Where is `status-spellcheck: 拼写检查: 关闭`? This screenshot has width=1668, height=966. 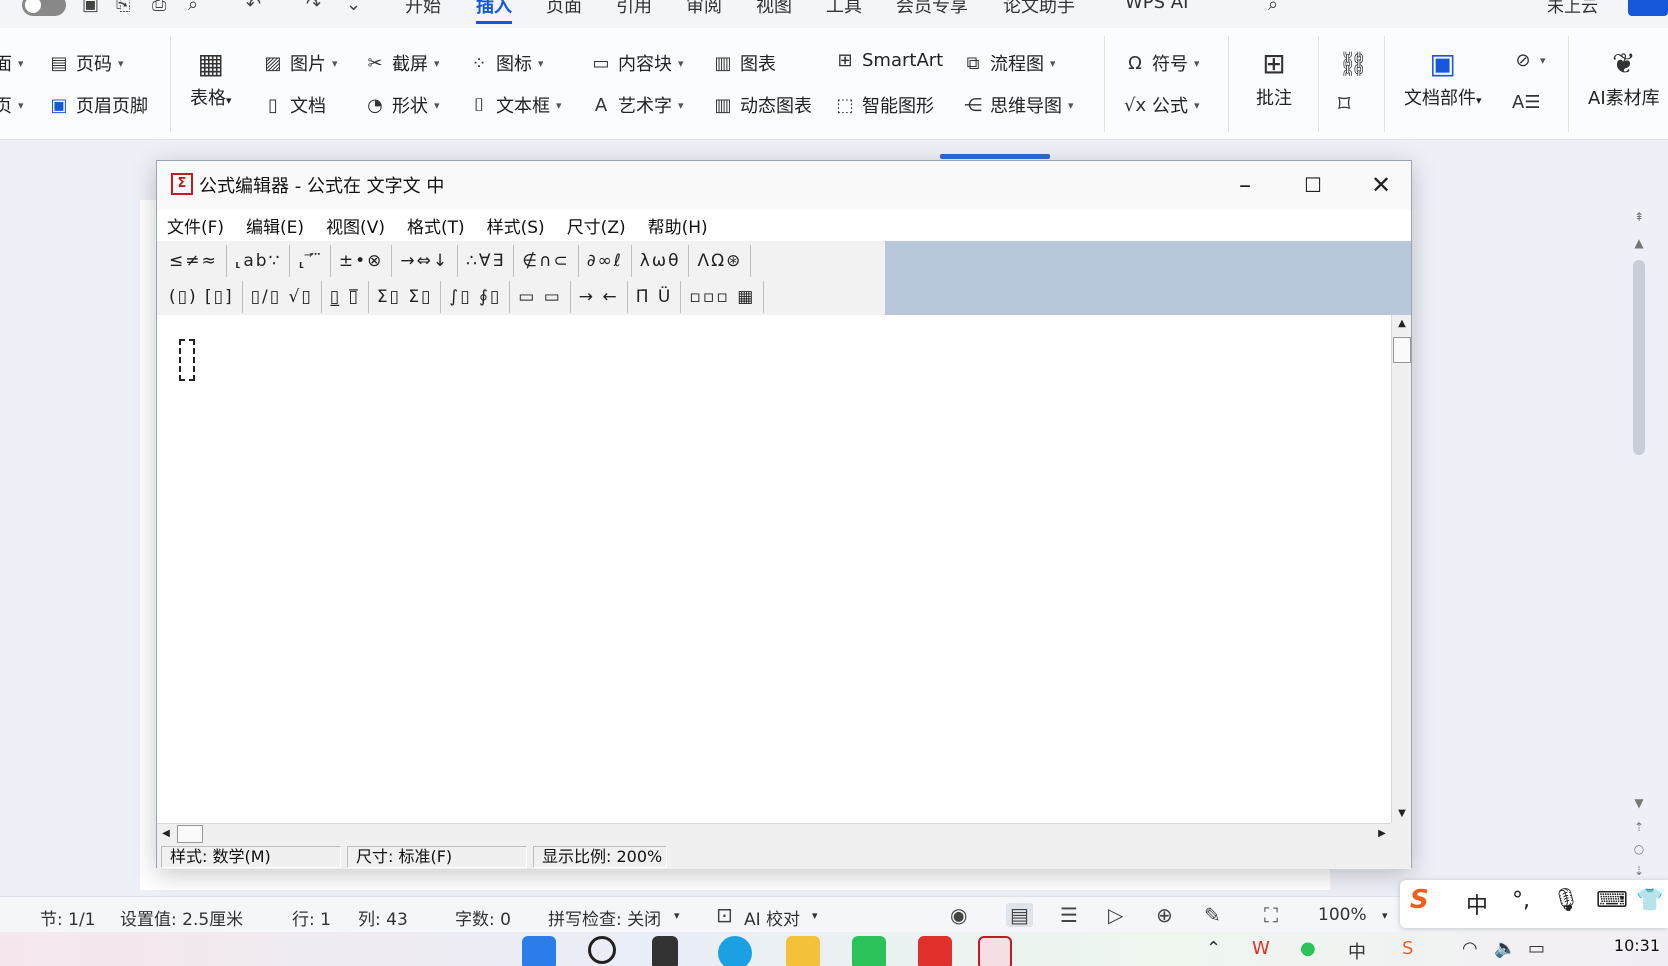 status-spellcheck: 拼写检查: 关闭 is located at coordinates (604, 917).